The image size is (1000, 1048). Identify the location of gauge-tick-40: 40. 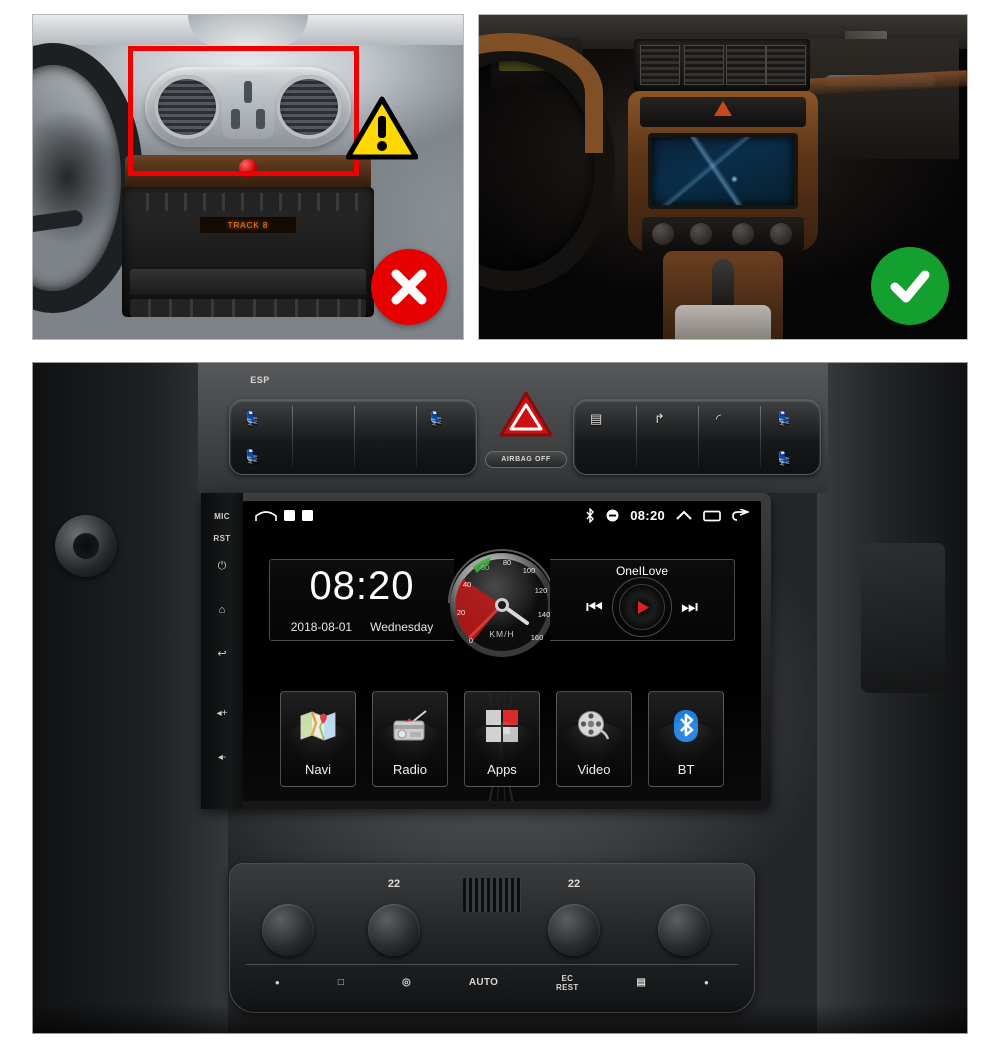
(467, 584).